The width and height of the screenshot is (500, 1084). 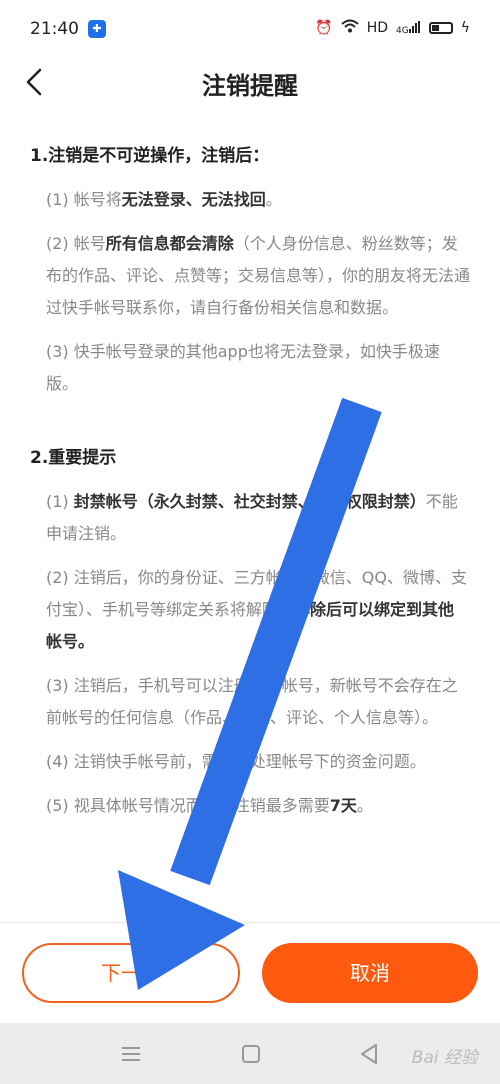 I want to click on signal-type-label: 4G, so click(x=402, y=30).